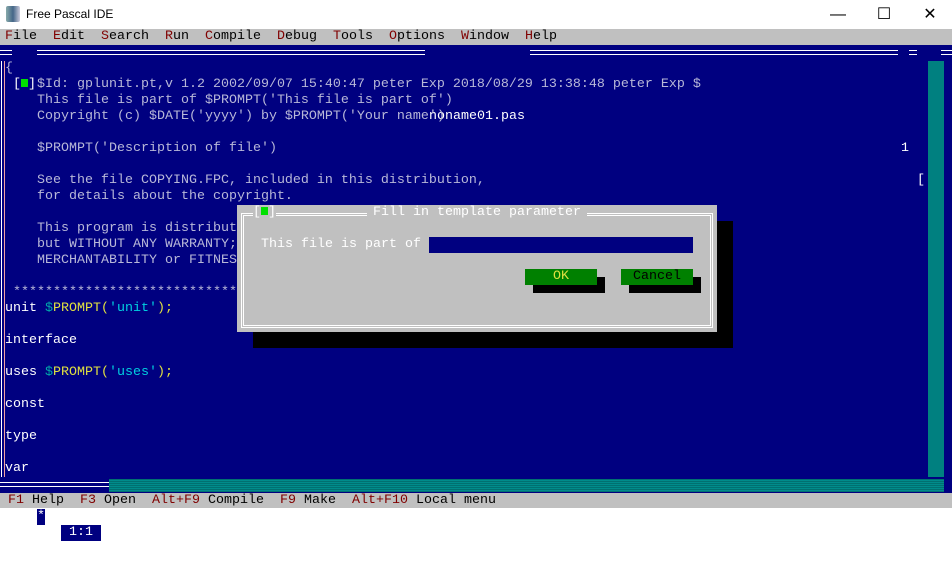 The width and height of the screenshot is (952, 573). What do you see at coordinates (129, 36) in the screenshot?
I see `menu-label: earch` at bounding box center [129, 36].